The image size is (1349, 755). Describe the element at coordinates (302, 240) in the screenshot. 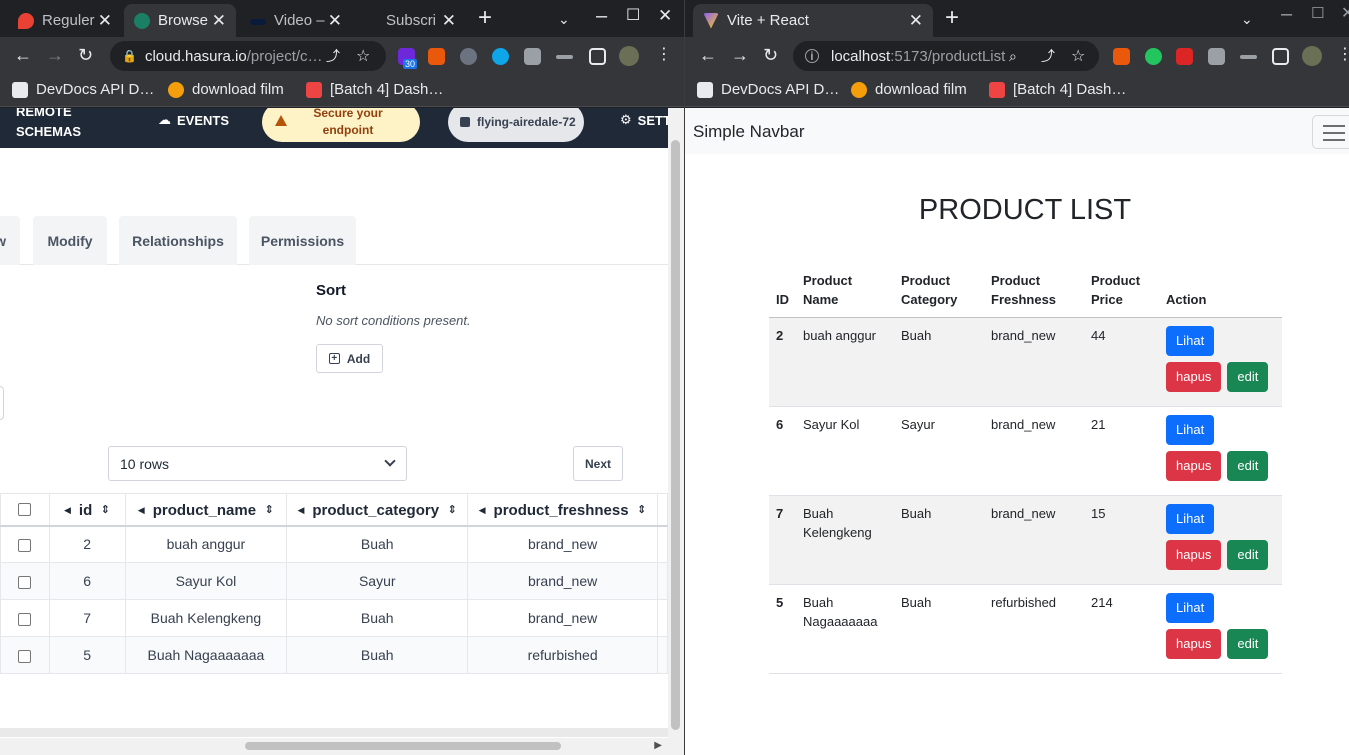

I see `tab-permissions: Permissions` at that location.